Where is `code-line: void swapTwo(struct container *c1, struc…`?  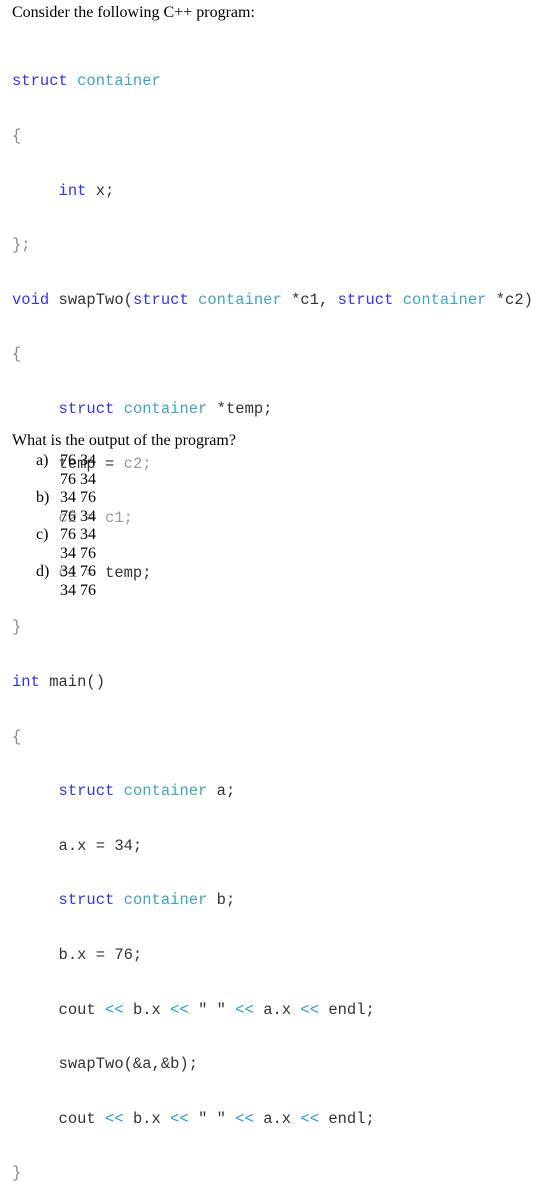
code-line: void swapTwo(struct container *c1, struc… is located at coordinates (272, 300).